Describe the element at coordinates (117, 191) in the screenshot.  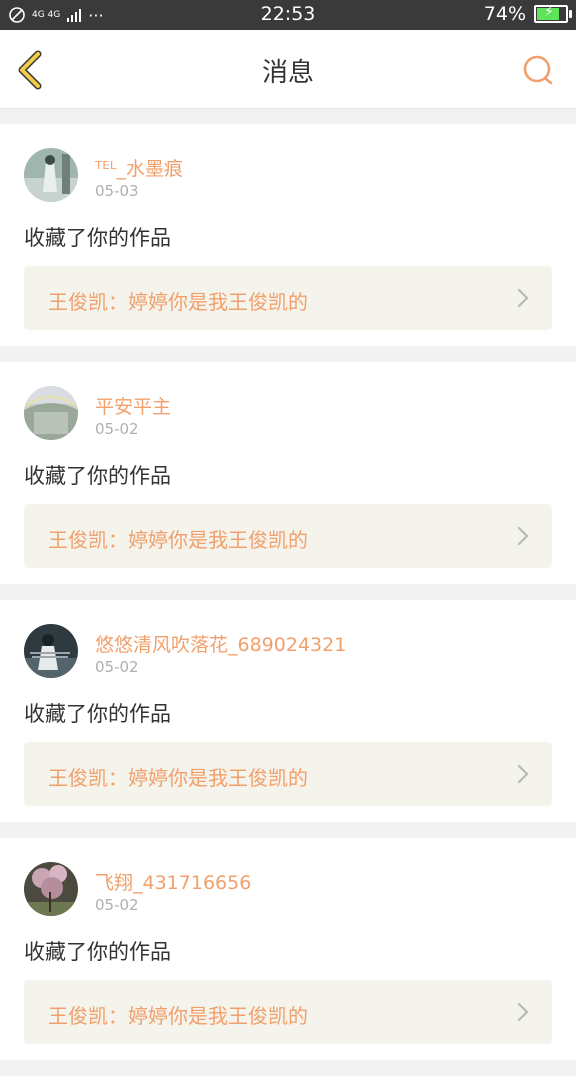
I see `message-date: 05-03` at that location.